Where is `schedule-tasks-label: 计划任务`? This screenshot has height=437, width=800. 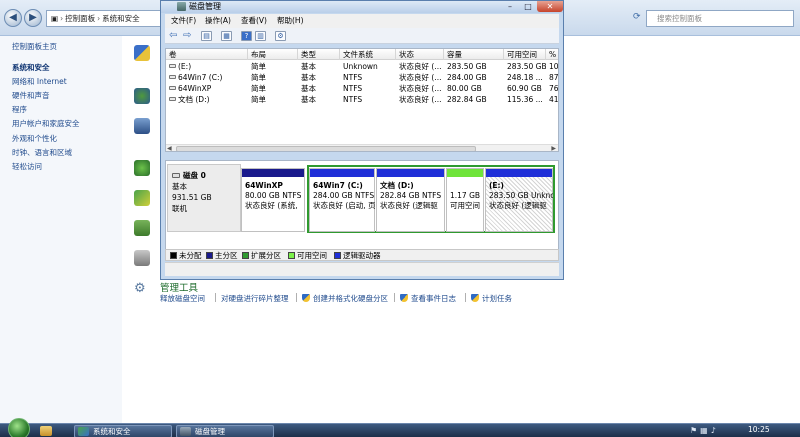
schedule-tasks-label: 计划任务 is located at coordinates (497, 298).